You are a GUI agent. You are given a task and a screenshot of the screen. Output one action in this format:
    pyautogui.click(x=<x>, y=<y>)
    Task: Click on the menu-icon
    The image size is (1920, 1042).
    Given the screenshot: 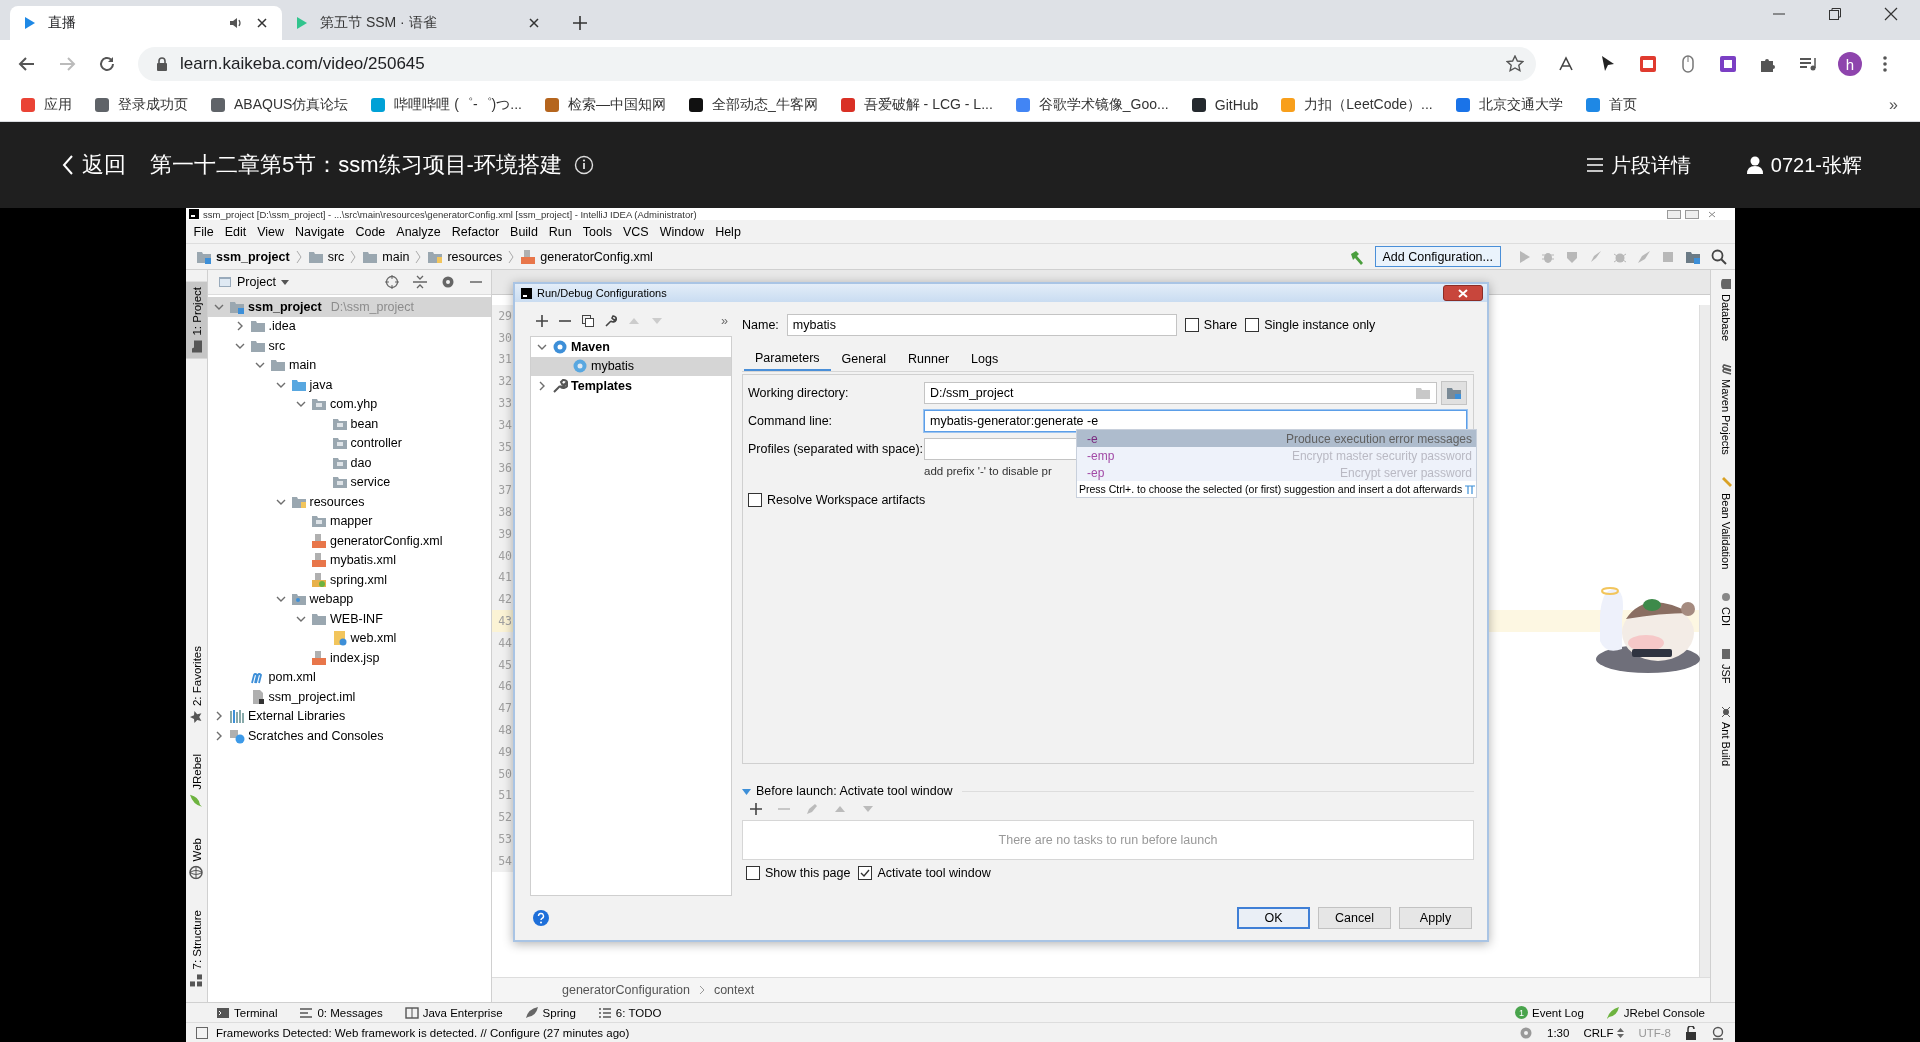 What is the action you would take?
    pyautogui.click(x=1885, y=64)
    